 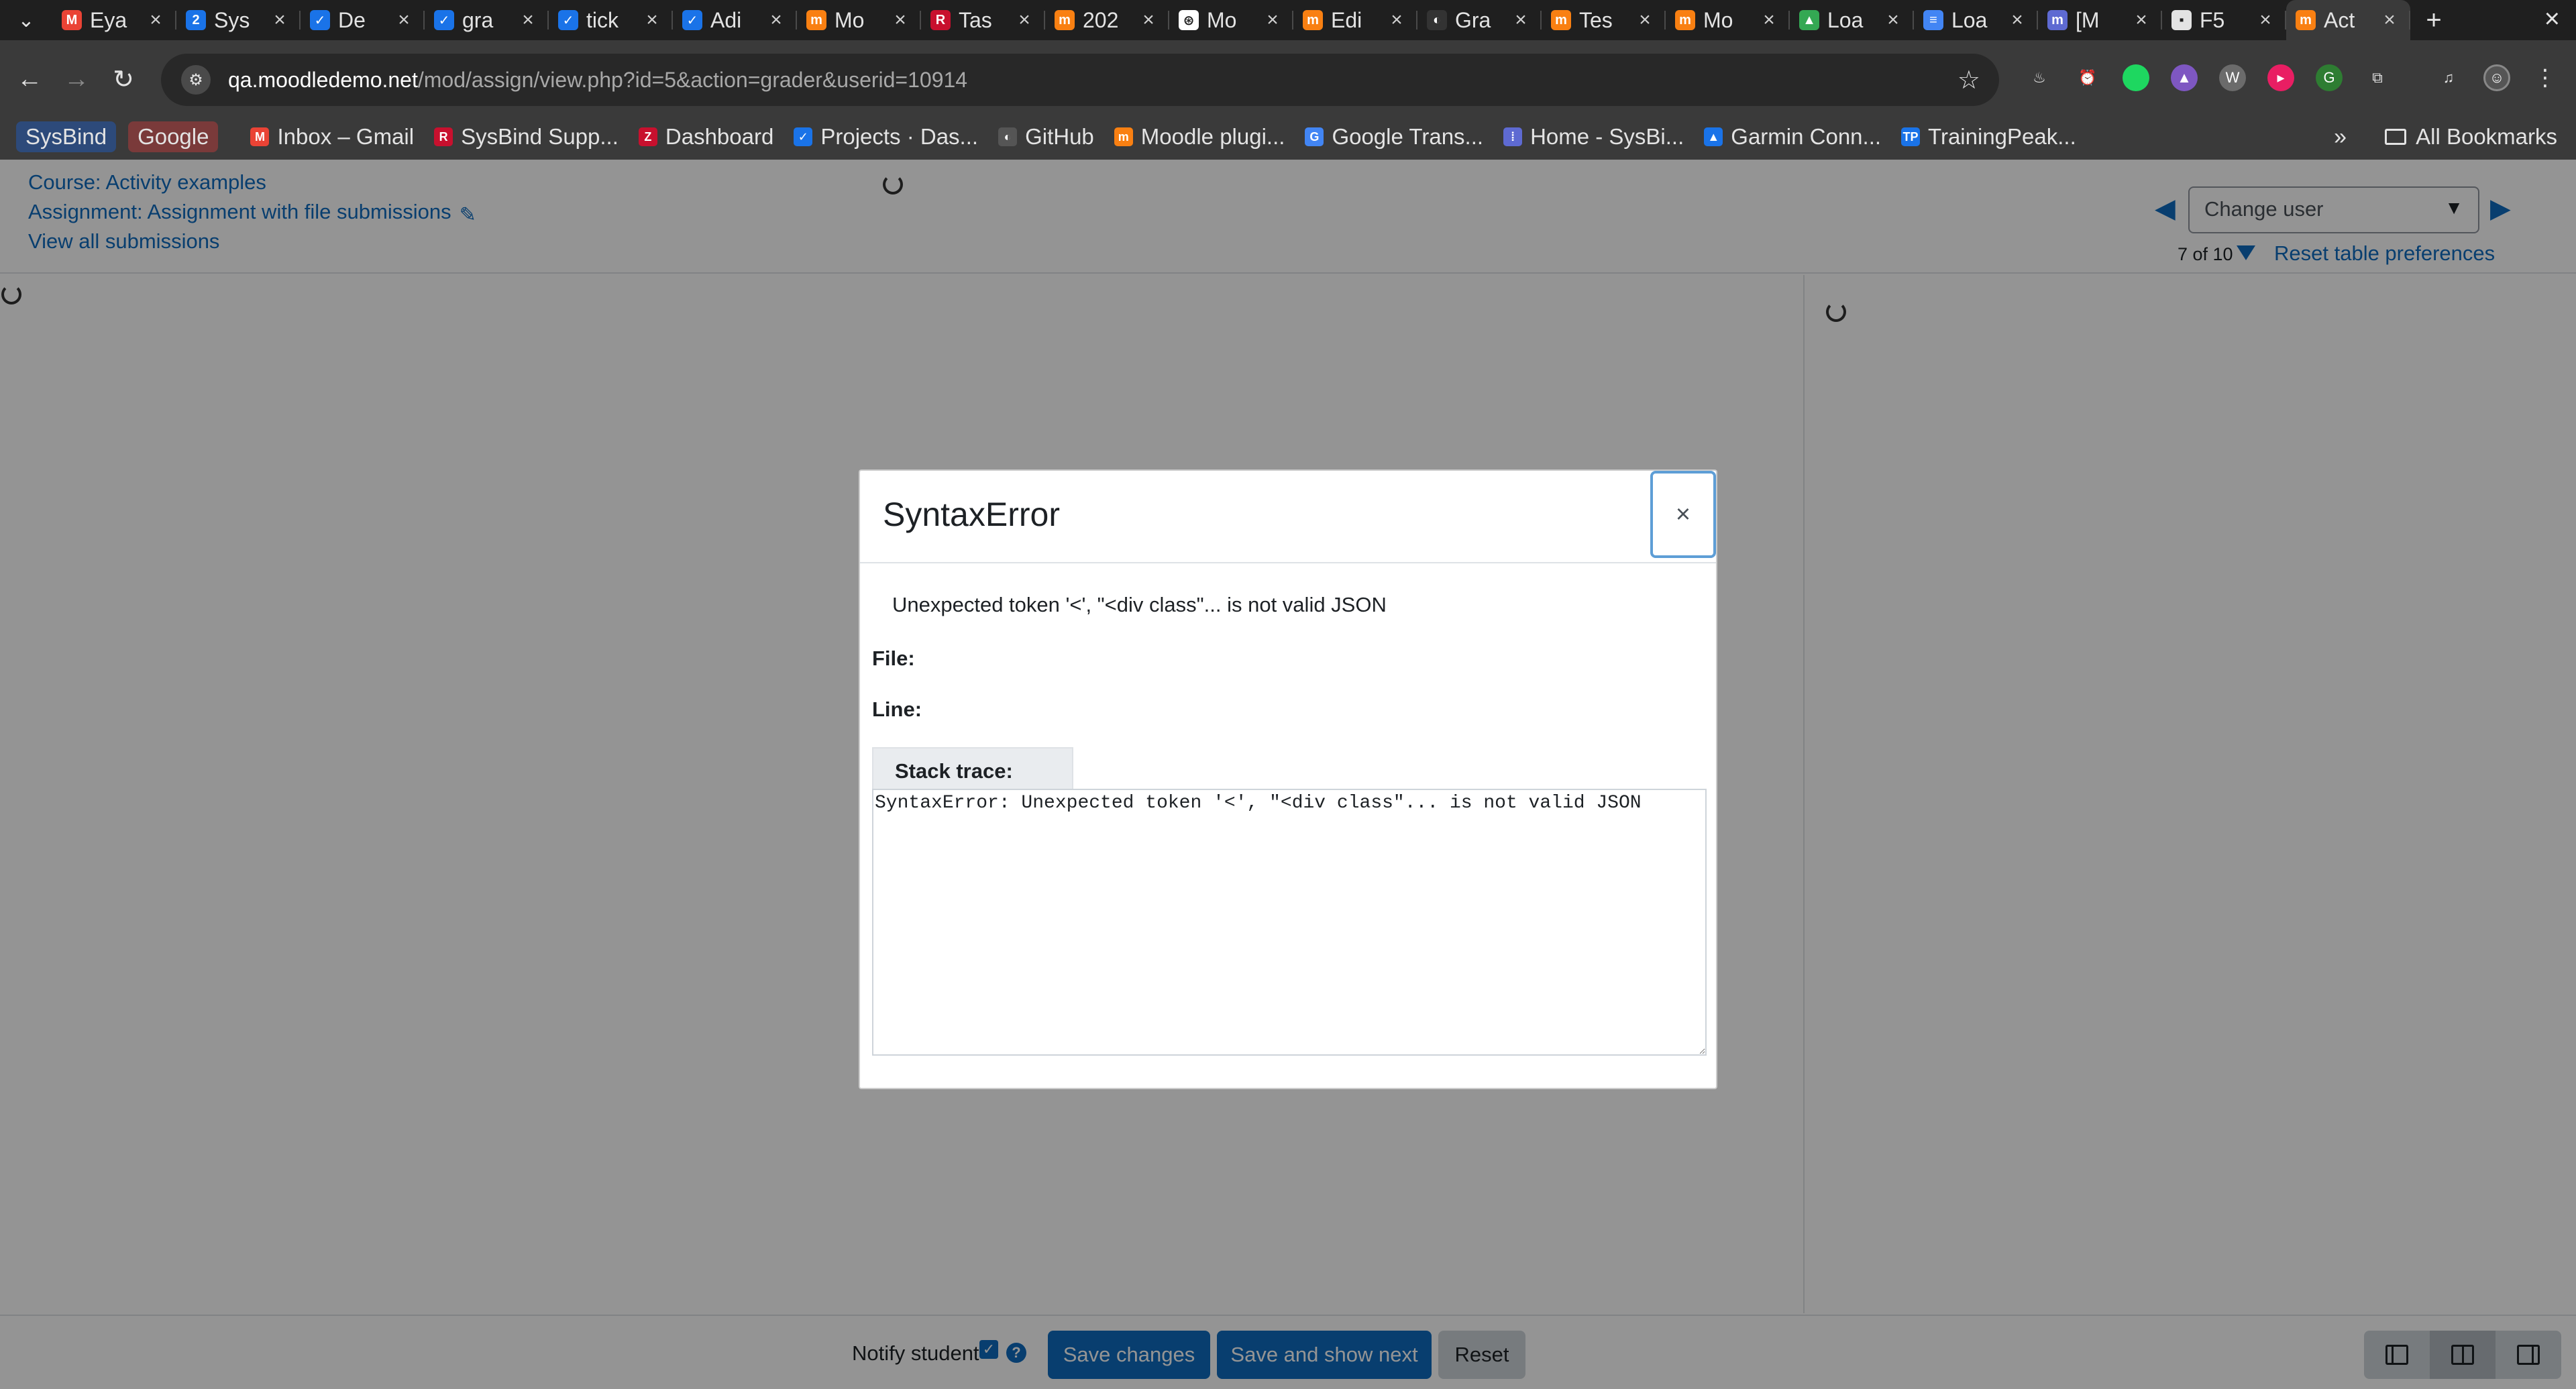 What do you see at coordinates (983, 20) in the screenshot?
I see `browser-tab: R Tas ×` at bounding box center [983, 20].